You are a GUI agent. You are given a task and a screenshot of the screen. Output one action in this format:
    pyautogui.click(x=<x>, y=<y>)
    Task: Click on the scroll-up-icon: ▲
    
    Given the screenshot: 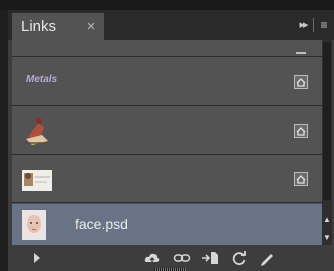 What is the action you would take?
    pyautogui.click(x=327, y=220)
    